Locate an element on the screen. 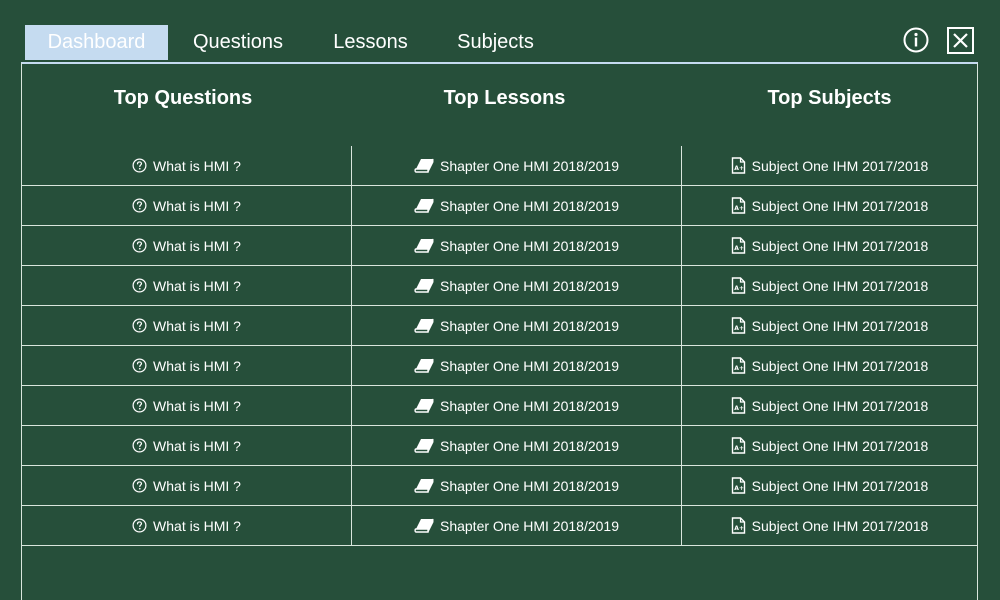 The image size is (1000, 600). top-questions-heading: Top Questions is located at coordinates (183, 98).